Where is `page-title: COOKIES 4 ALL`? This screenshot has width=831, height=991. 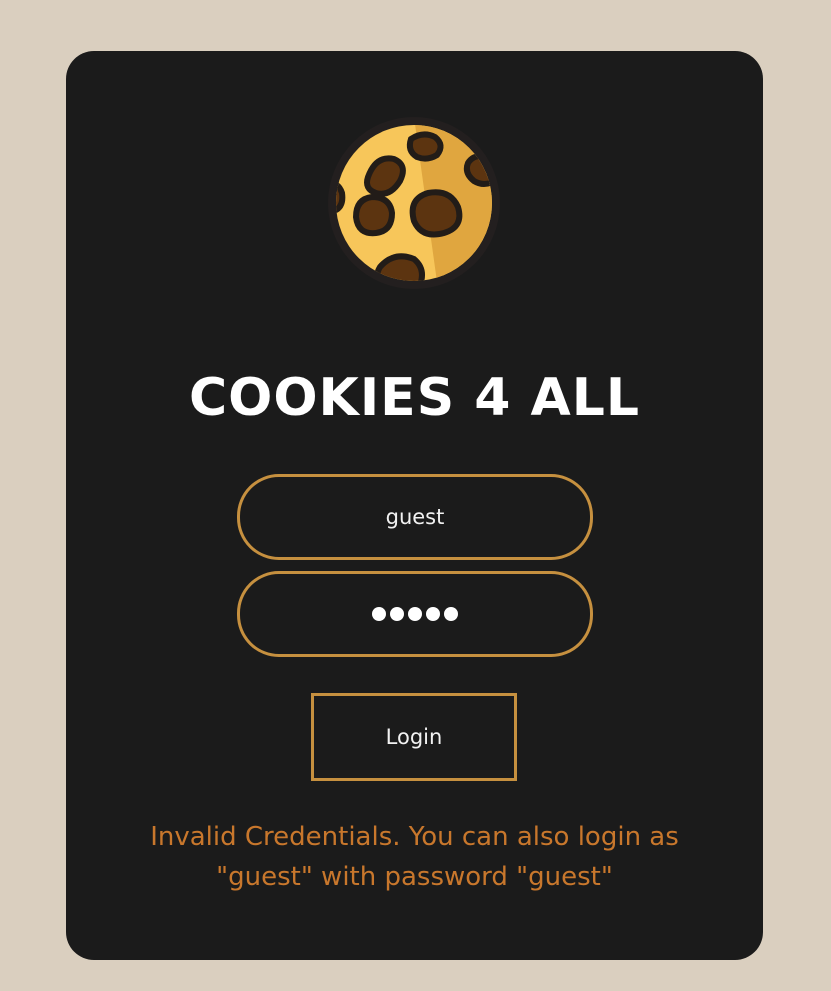
page-title: COOKIES 4 ALL is located at coordinates (414, 398).